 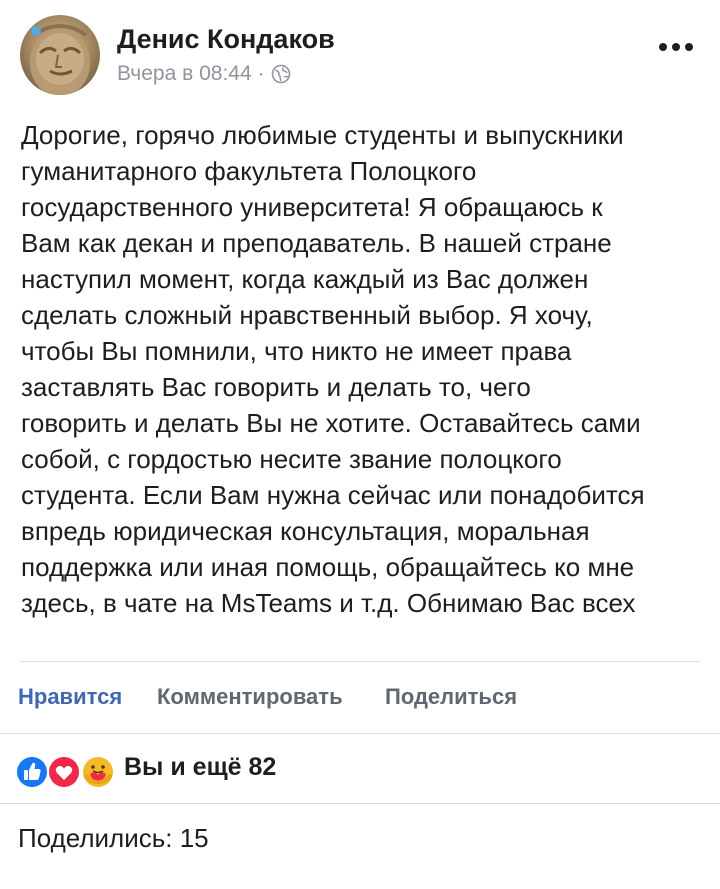 I want to click on avatar-image, so click(x=60, y=59).